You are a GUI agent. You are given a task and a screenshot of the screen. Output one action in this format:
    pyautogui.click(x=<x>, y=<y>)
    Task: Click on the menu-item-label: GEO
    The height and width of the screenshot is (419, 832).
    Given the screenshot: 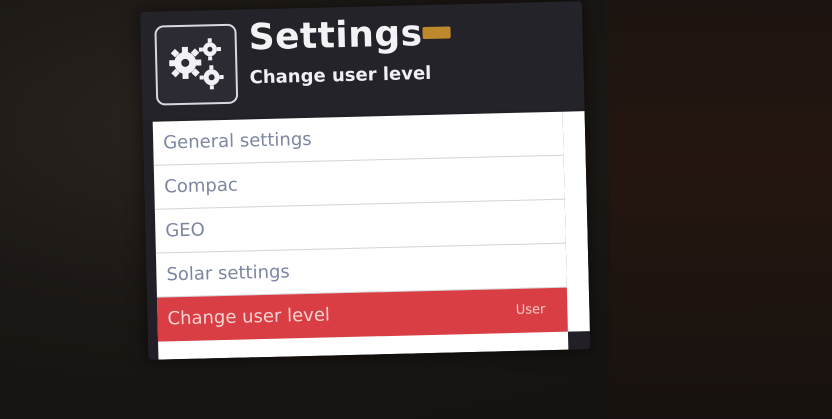 What is the action you would take?
    pyautogui.click(x=185, y=230)
    